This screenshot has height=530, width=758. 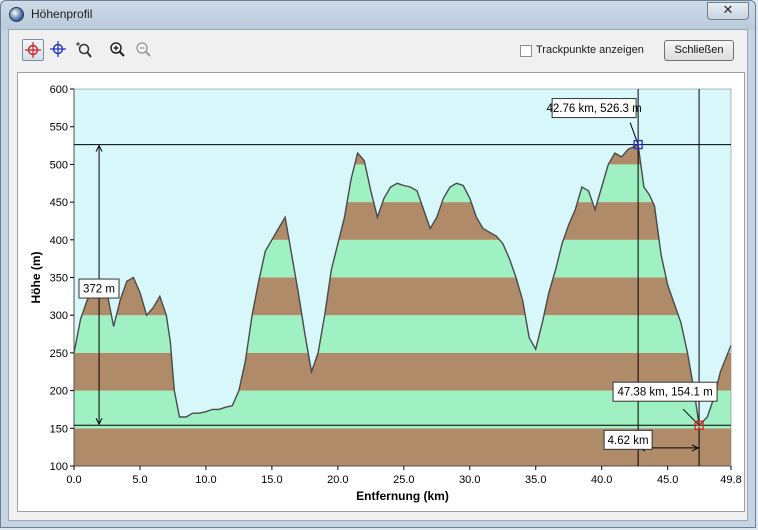 I want to click on blue-crosshair-tool, so click(x=59, y=50).